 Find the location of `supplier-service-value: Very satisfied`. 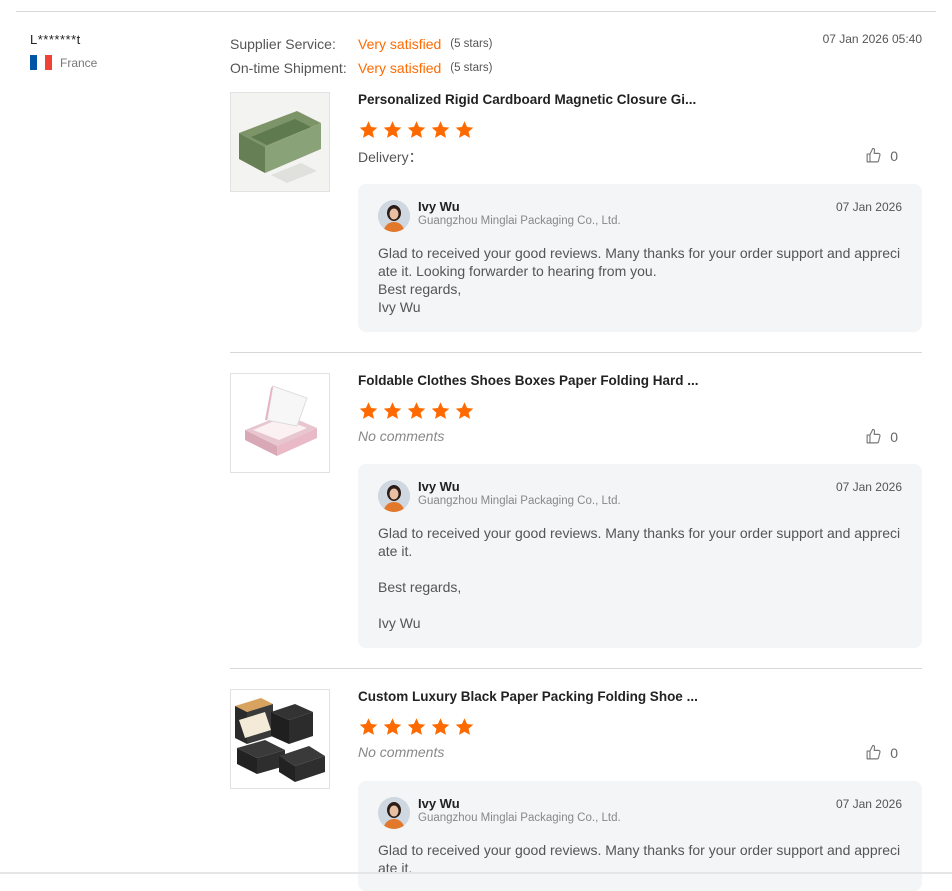

supplier-service-value: Very satisfied is located at coordinates (400, 44).